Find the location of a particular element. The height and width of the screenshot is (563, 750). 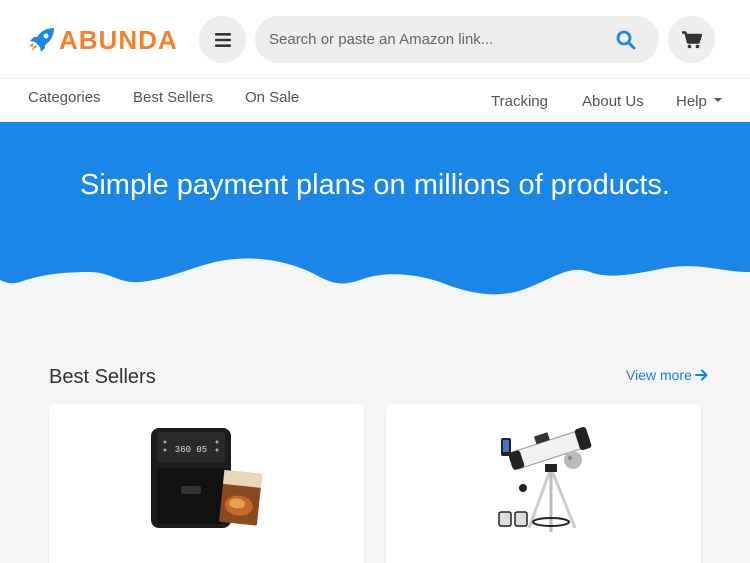

cart-icon is located at coordinates (691, 39).